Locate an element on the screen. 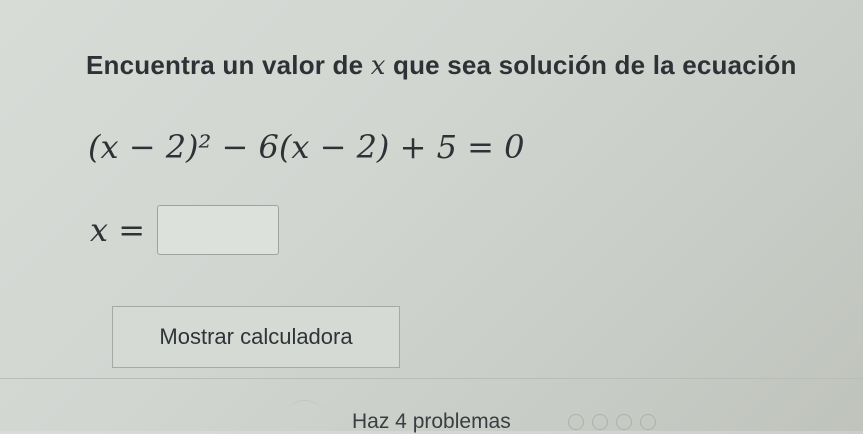 Image resolution: width=863 pixels, height=434 pixels. answer-row: x = is located at coordinates (185, 230).